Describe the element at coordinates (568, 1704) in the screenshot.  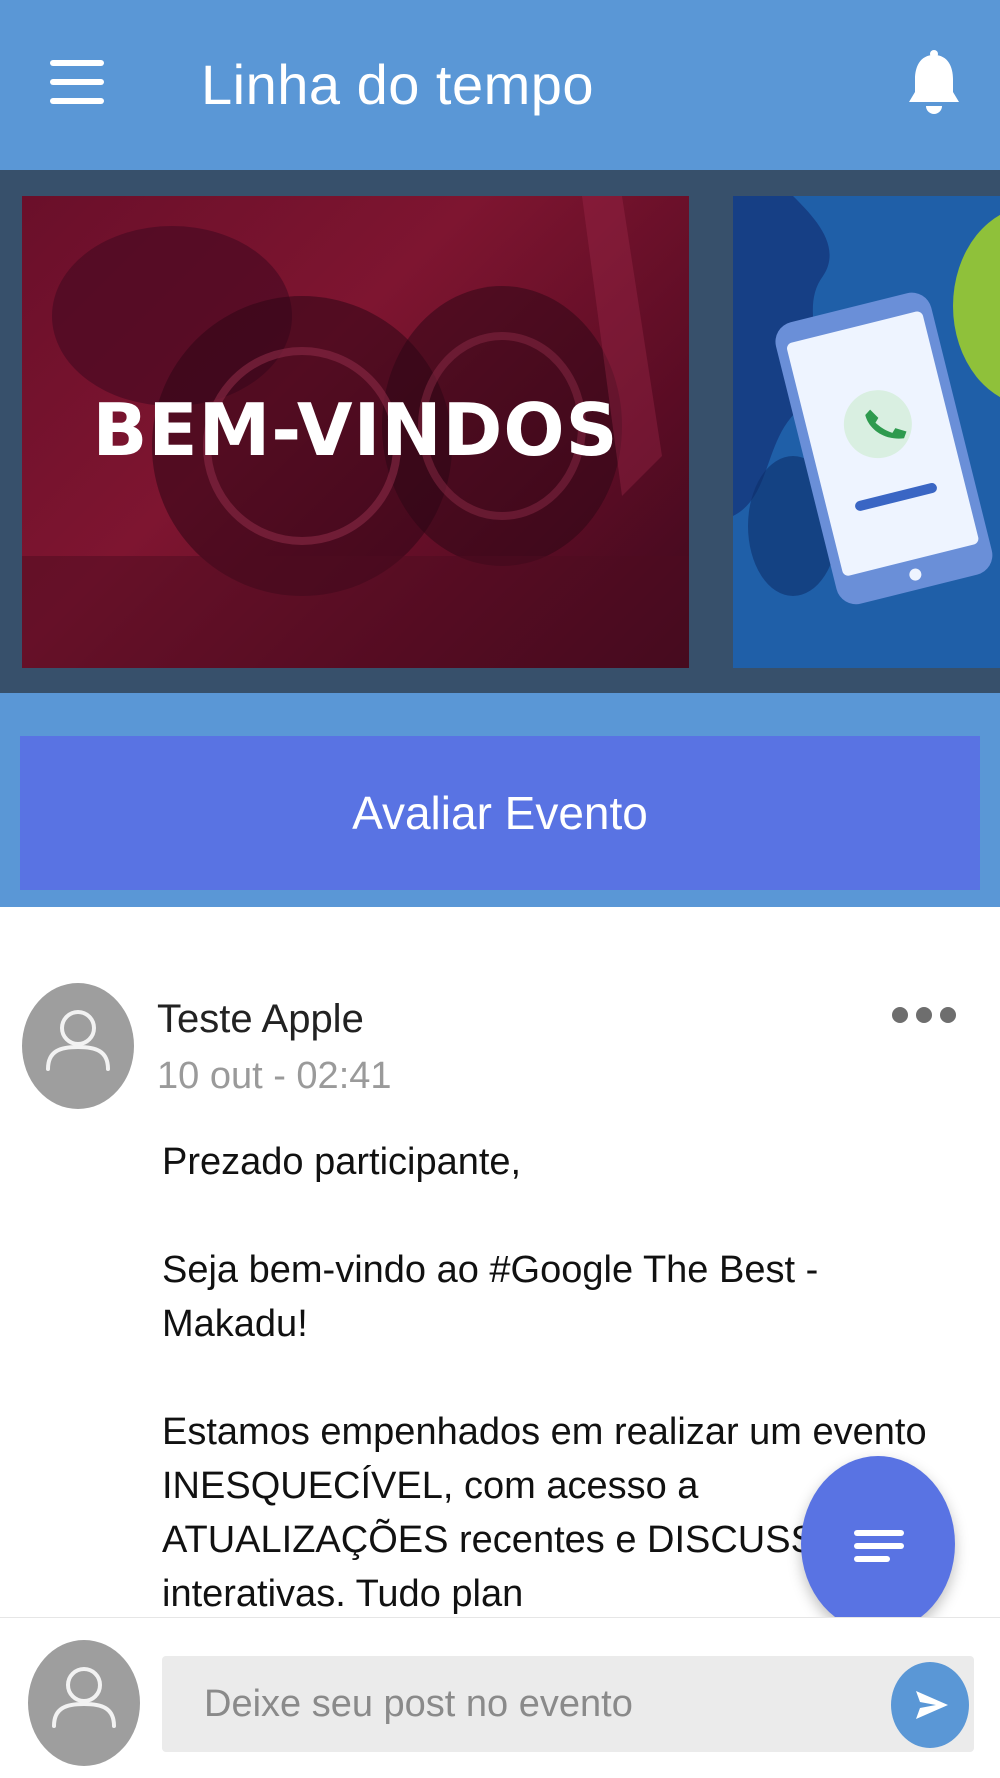
I see `post-input` at that location.